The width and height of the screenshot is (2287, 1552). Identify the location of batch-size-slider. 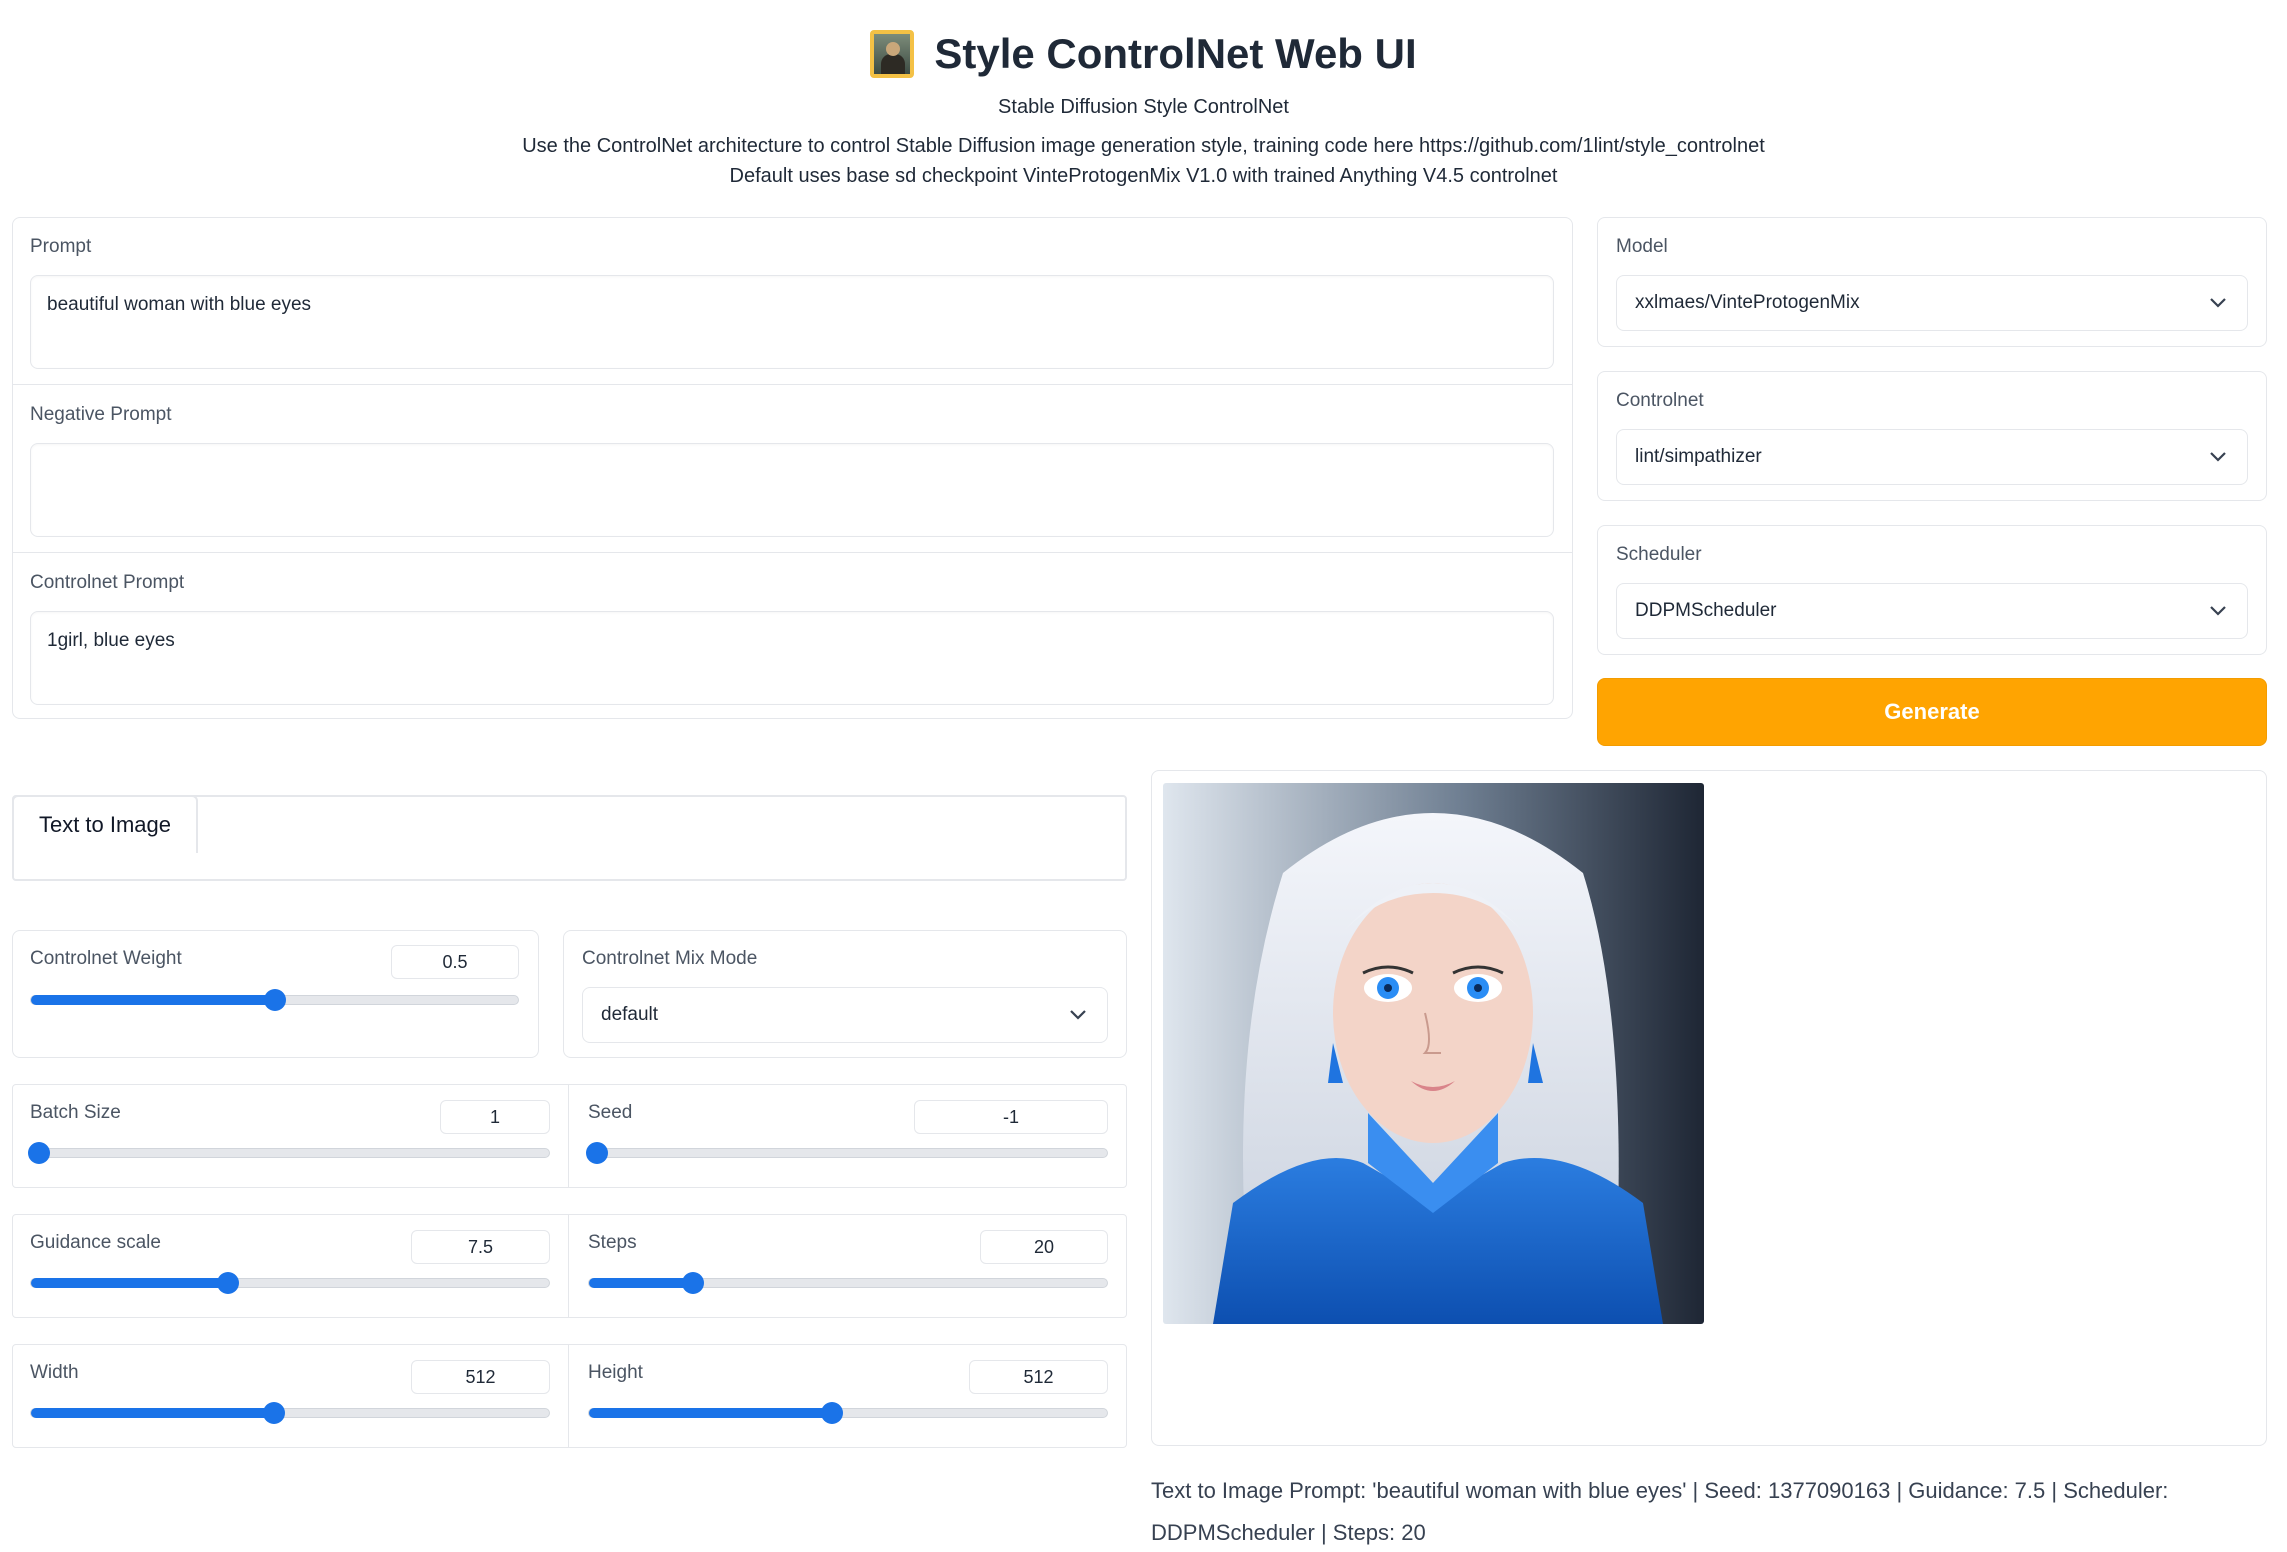
(289, 1153).